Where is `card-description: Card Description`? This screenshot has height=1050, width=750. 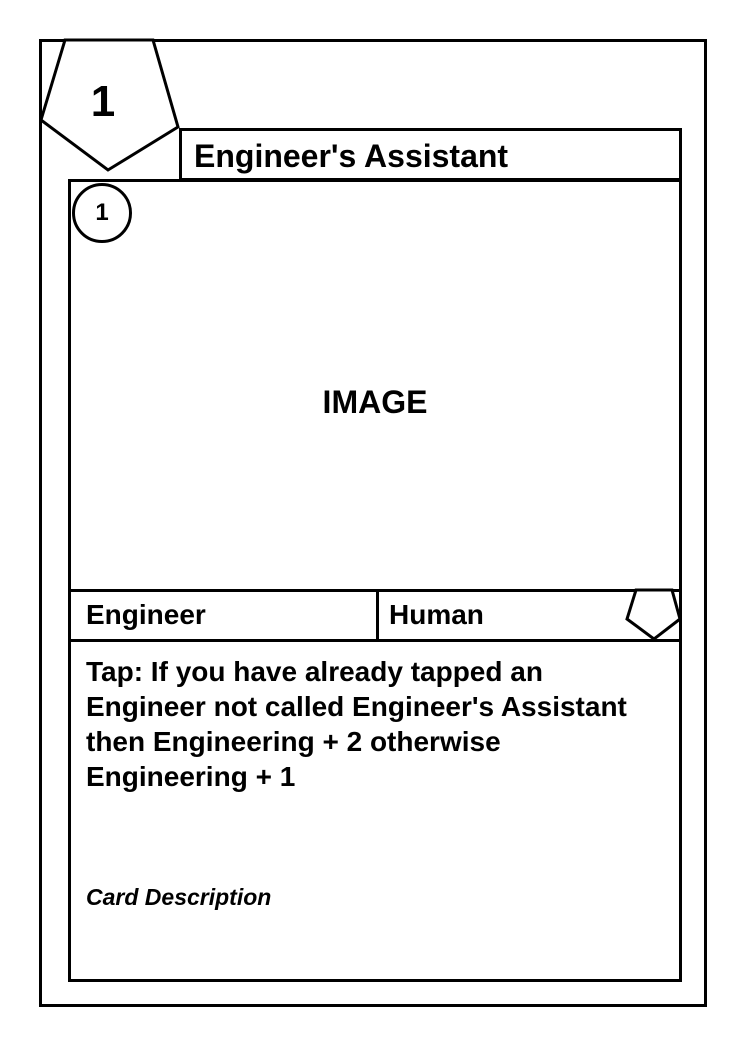
card-description: Card Description is located at coordinates (179, 897).